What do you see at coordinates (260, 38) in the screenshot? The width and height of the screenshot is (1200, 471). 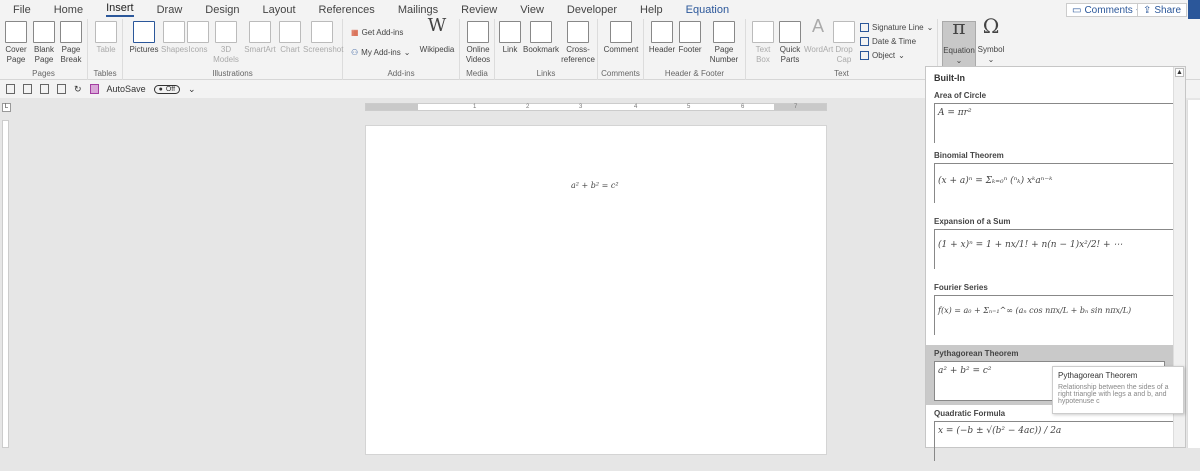 I see `smartart-button: SmartArt` at bounding box center [260, 38].